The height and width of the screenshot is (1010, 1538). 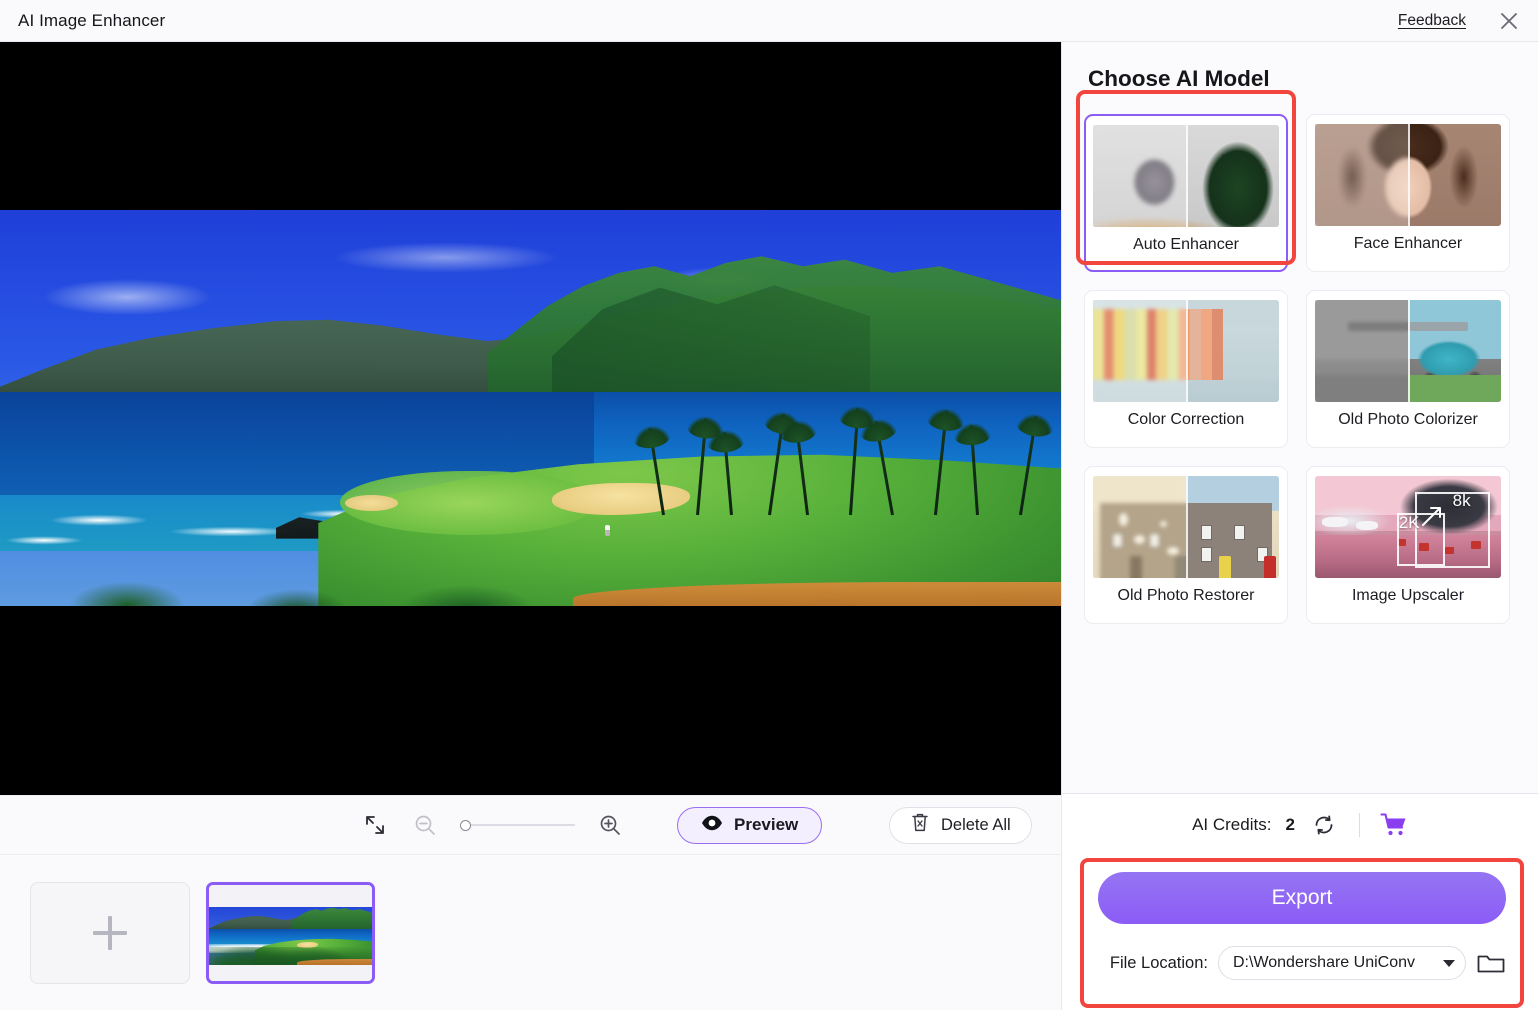 I want to click on model-card-auto-enhancer: Auto Enhancer, so click(x=1186, y=193).